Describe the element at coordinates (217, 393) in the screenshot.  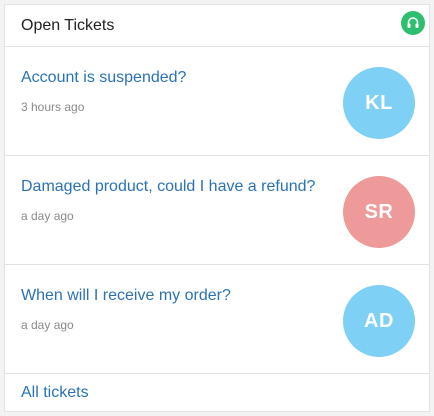
I see `panel-footer: All tickets` at that location.